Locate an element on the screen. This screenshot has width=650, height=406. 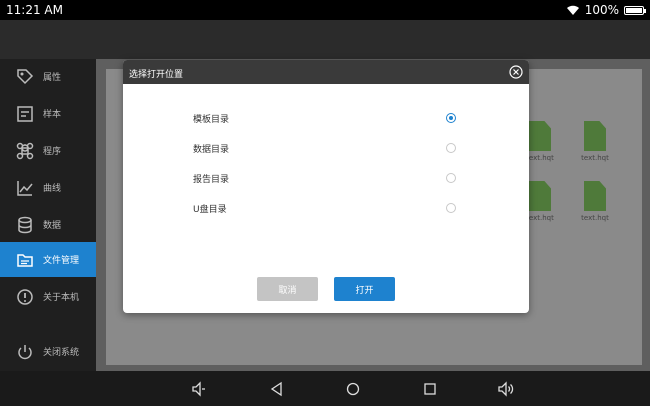
sidebar-item-sample: 样本 is located at coordinates (48, 113).